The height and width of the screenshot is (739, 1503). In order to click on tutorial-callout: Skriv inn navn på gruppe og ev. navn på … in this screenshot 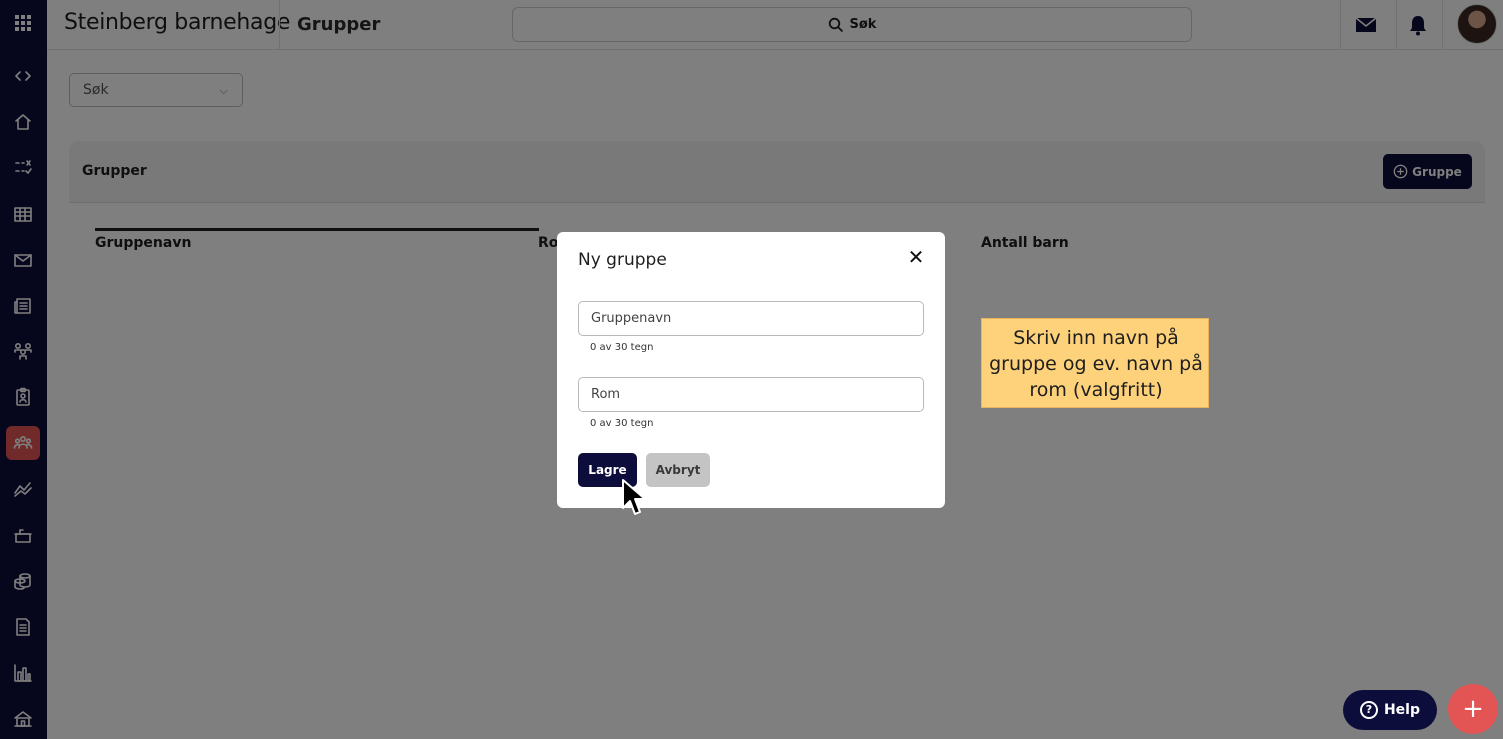, I will do `click(1095, 363)`.